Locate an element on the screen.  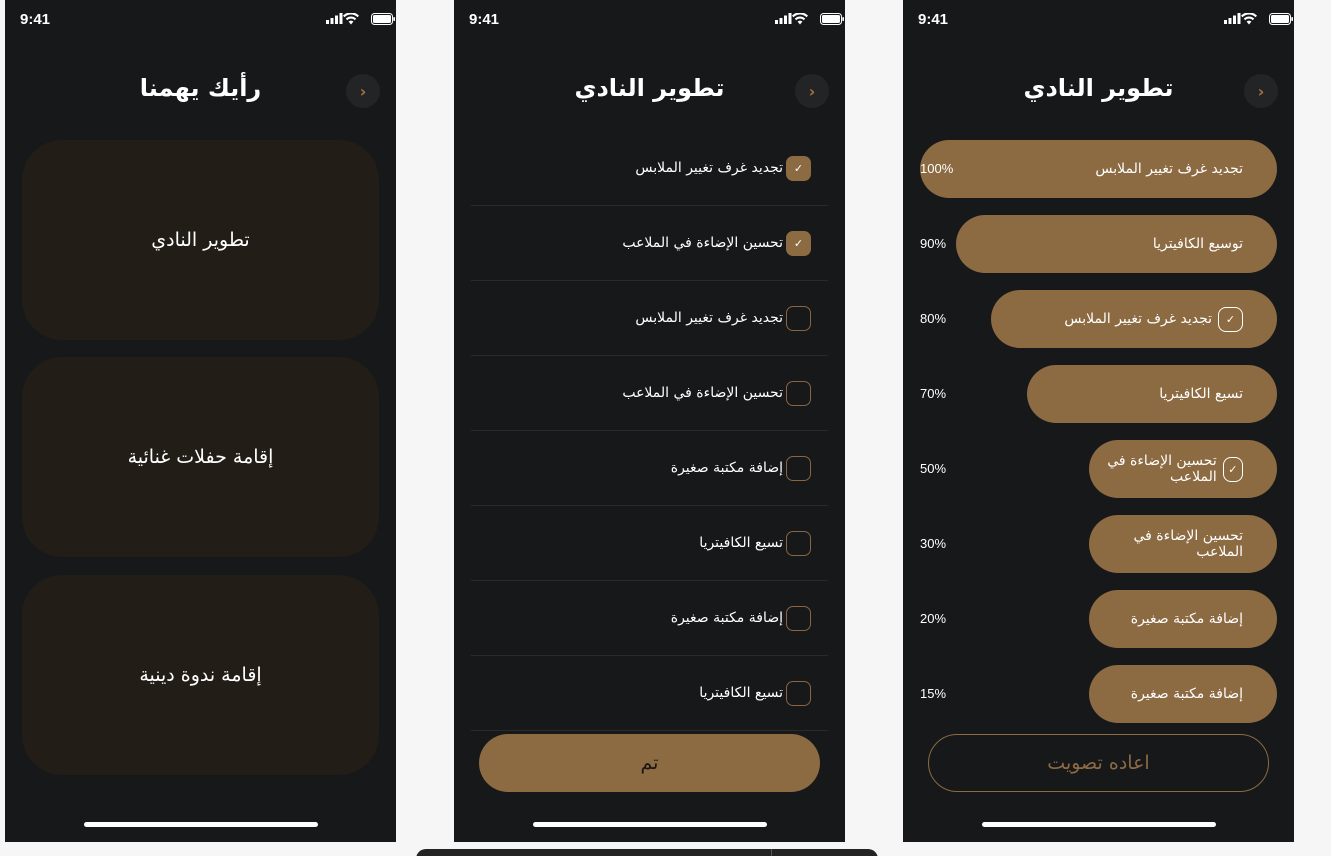
result-percent: 30% is located at coordinates (933, 543).